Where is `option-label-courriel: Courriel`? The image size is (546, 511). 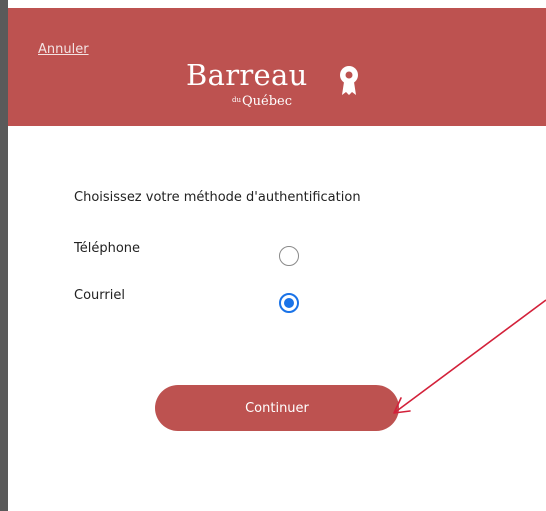 option-label-courriel: Courriel is located at coordinates (99, 295).